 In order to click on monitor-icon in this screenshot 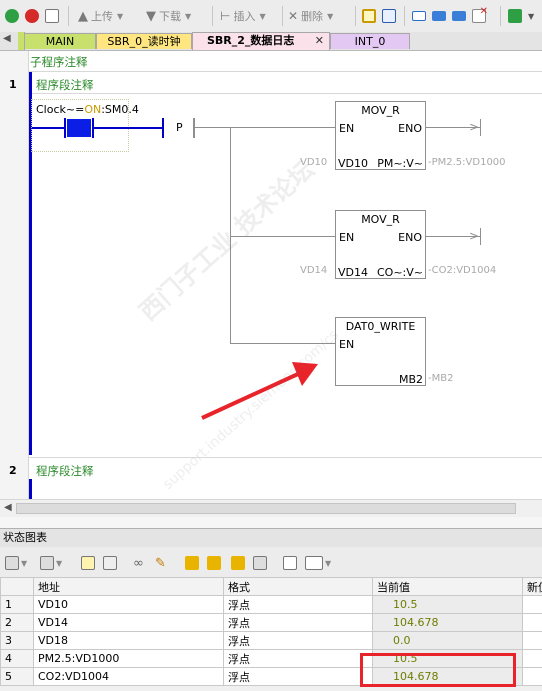, I will do `click(369, 16)`.